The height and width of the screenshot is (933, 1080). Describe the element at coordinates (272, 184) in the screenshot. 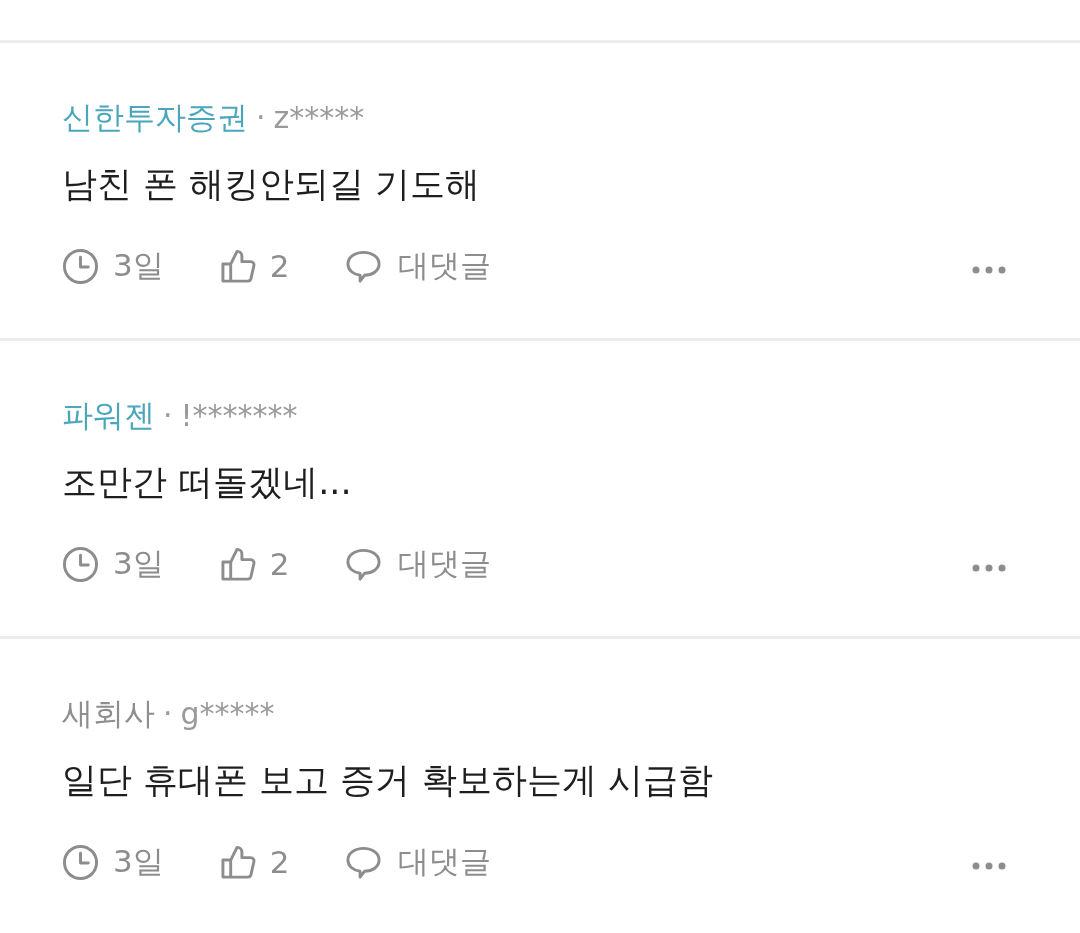

I see `comment-text: 남친 폰 해킹안되길 기도해` at that location.